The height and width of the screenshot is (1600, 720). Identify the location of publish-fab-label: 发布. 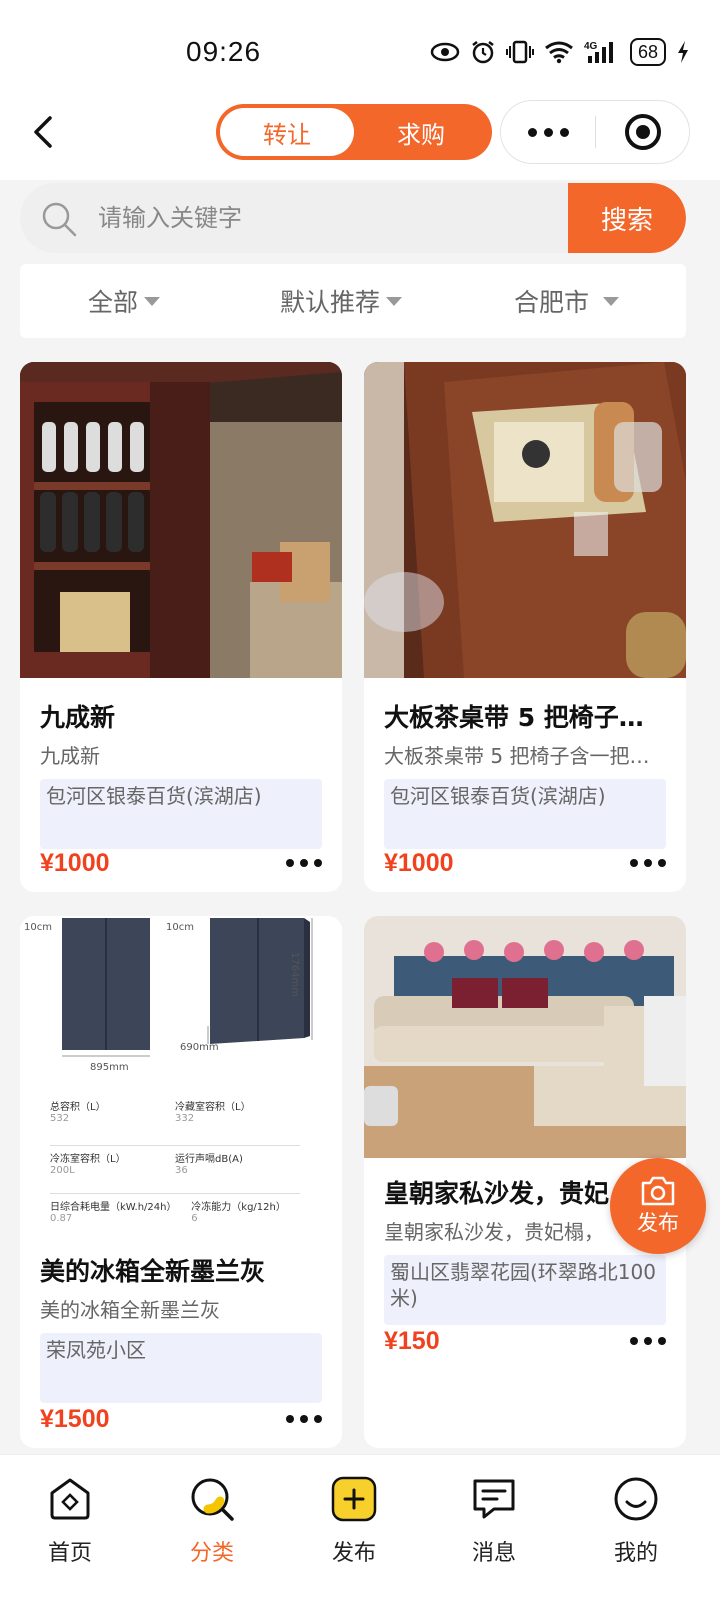
(658, 1223).